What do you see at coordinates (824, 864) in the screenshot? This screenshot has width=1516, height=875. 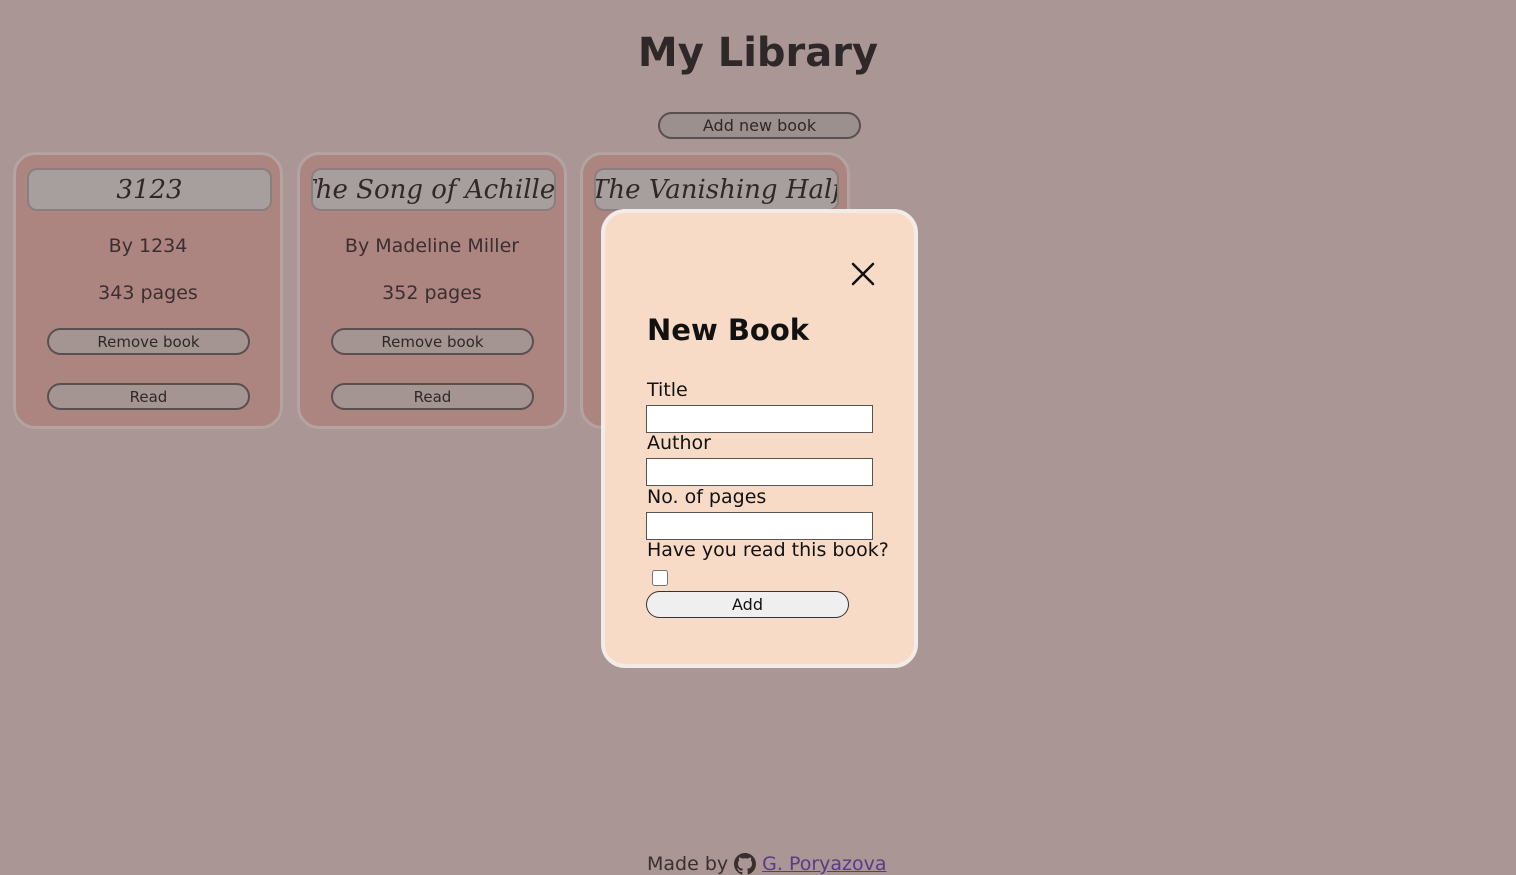 I see `author-link: G. Poryazova` at bounding box center [824, 864].